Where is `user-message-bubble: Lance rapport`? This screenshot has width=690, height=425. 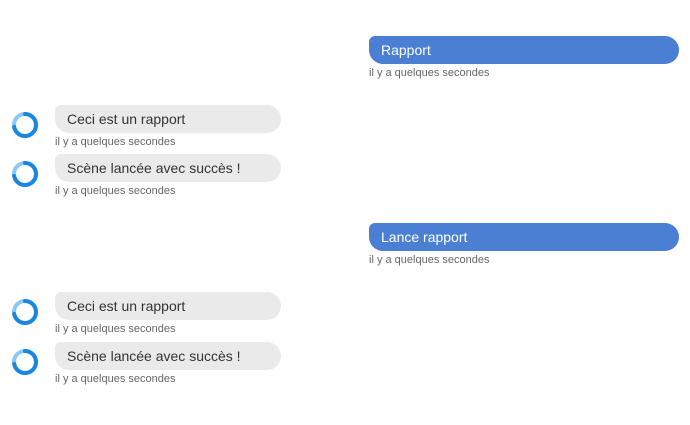 user-message-bubble: Lance rapport is located at coordinates (524, 237).